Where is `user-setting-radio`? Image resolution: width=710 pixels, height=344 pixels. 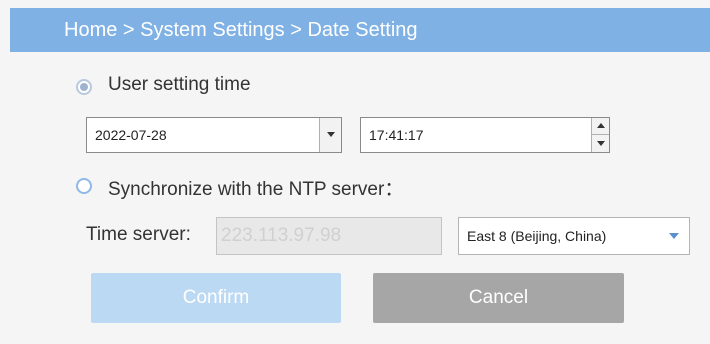 user-setting-radio is located at coordinates (84, 87).